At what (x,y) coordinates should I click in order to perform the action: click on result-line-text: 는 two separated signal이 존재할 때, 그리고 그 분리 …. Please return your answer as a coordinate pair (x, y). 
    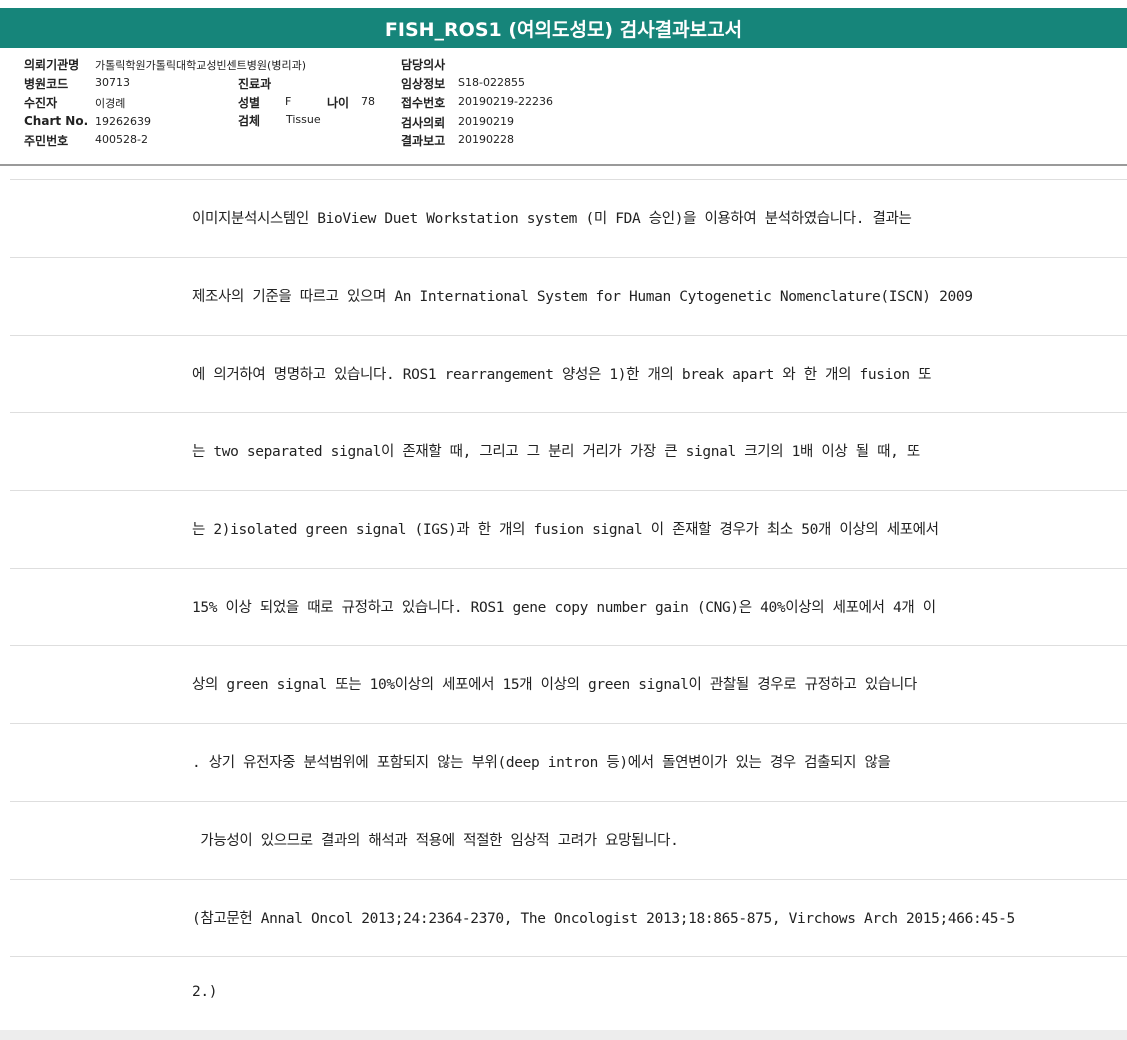
    Looking at the image, I should click on (556, 452).